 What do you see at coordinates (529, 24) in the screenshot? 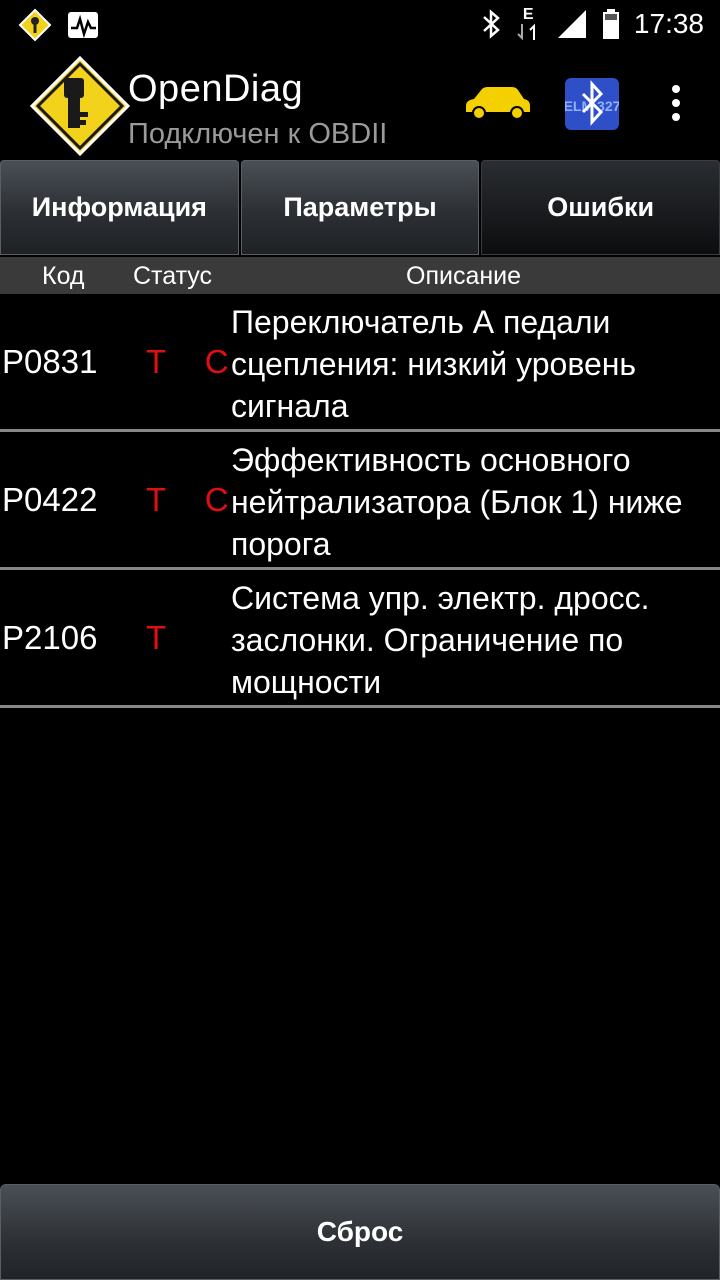
I see `data-e-icon: E` at bounding box center [529, 24].